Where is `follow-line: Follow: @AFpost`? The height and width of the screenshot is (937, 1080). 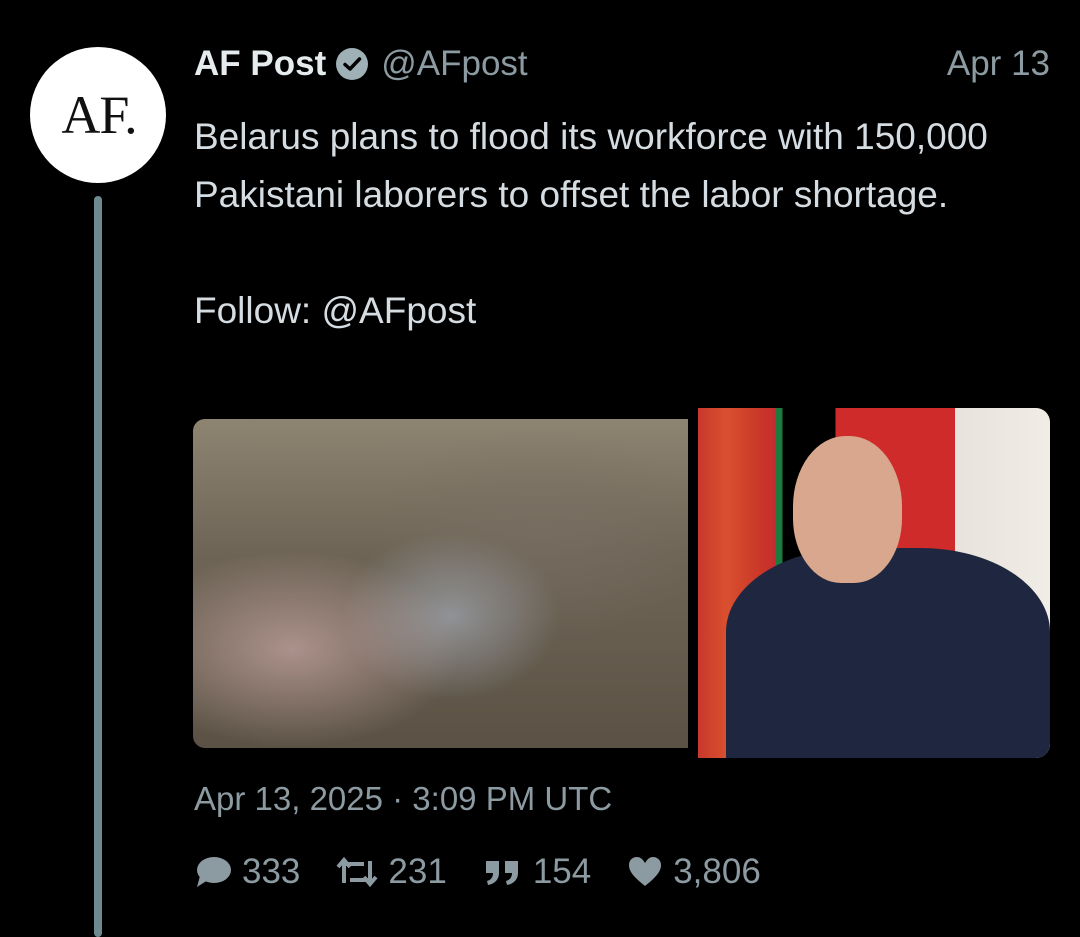 follow-line: Follow: @AFpost is located at coordinates (624, 311).